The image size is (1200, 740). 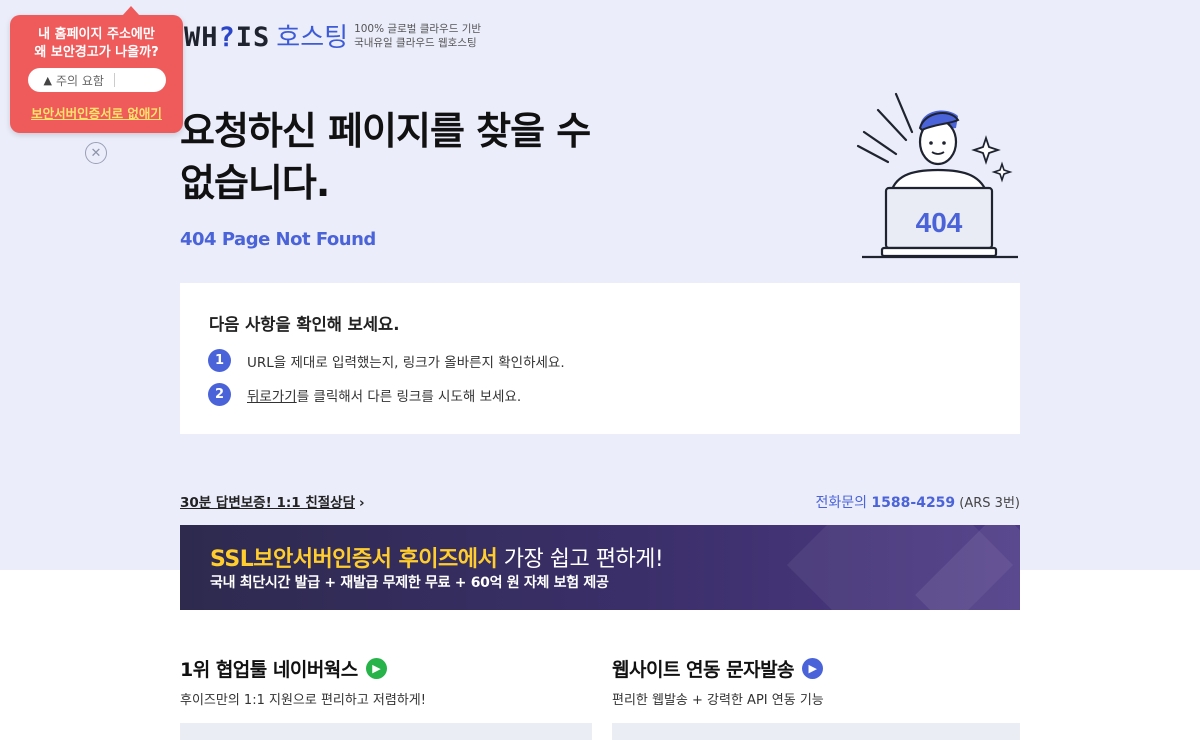 What do you see at coordinates (718, 668) in the screenshot?
I see `sms-card-title: 웹사이트 연동 문자발송 ▶` at bounding box center [718, 668].